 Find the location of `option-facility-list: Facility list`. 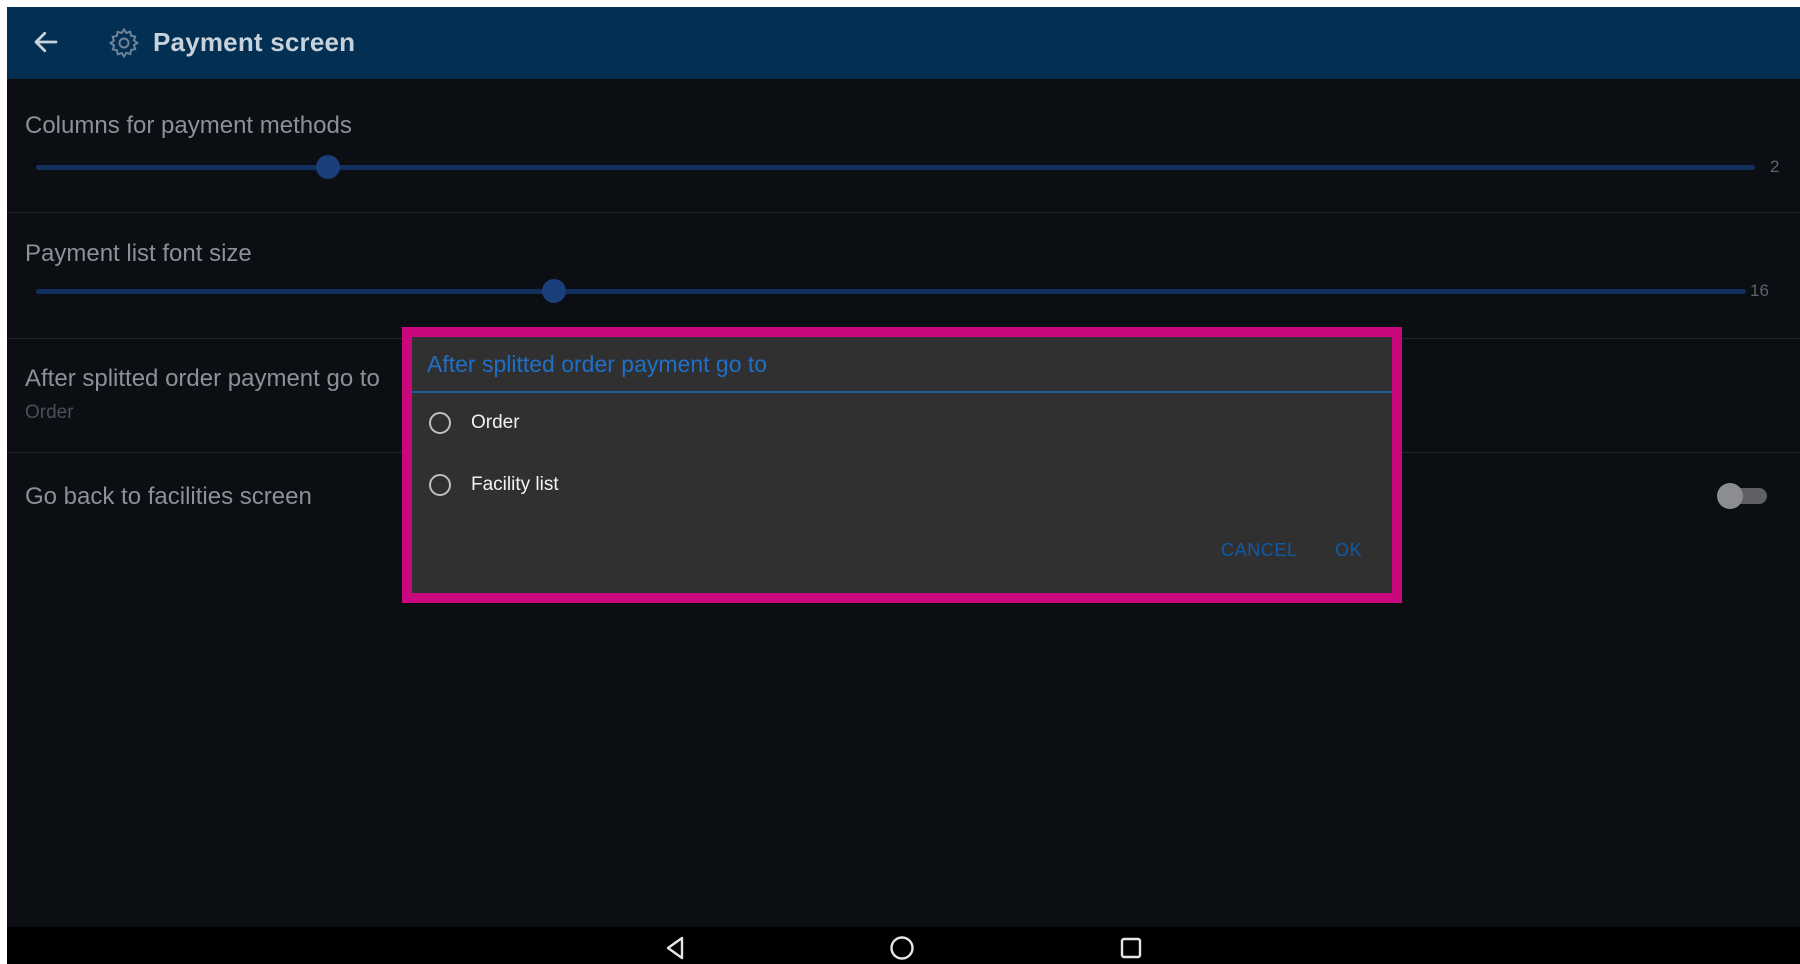

option-facility-list: Facility list is located at coordinates (494, 485).